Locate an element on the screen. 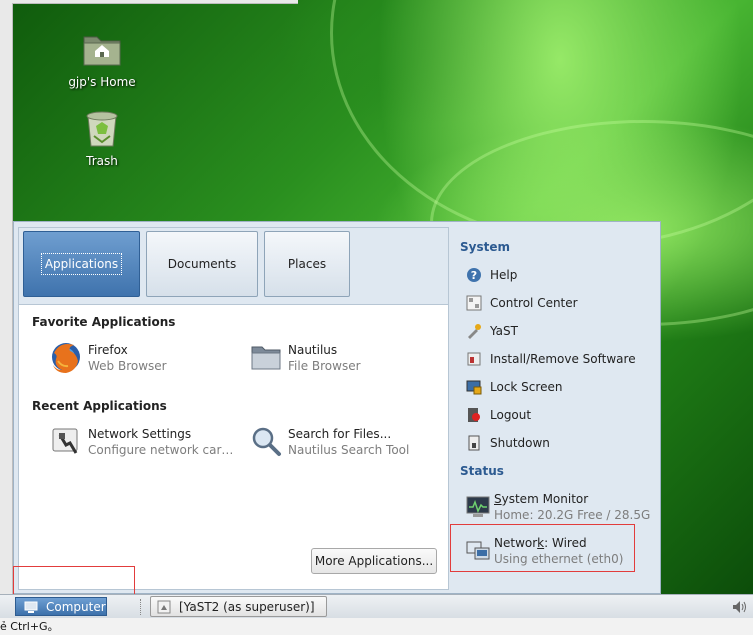 Image resolution: width=753 pixels, height=635 pixels. status-name: System Monitor is located at coordinates (541, 499).